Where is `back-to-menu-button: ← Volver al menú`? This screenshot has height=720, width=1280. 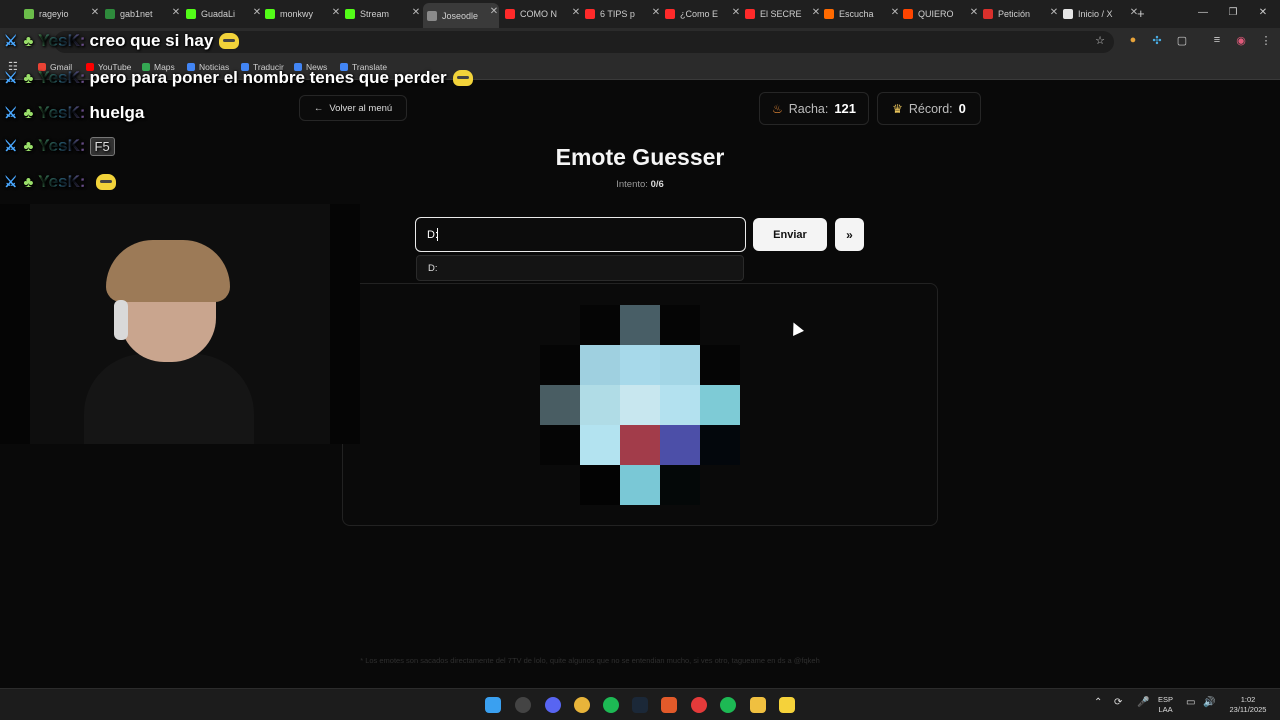 back-to-menu-button: ← Volver al menú is located at coordinates (353, 108).